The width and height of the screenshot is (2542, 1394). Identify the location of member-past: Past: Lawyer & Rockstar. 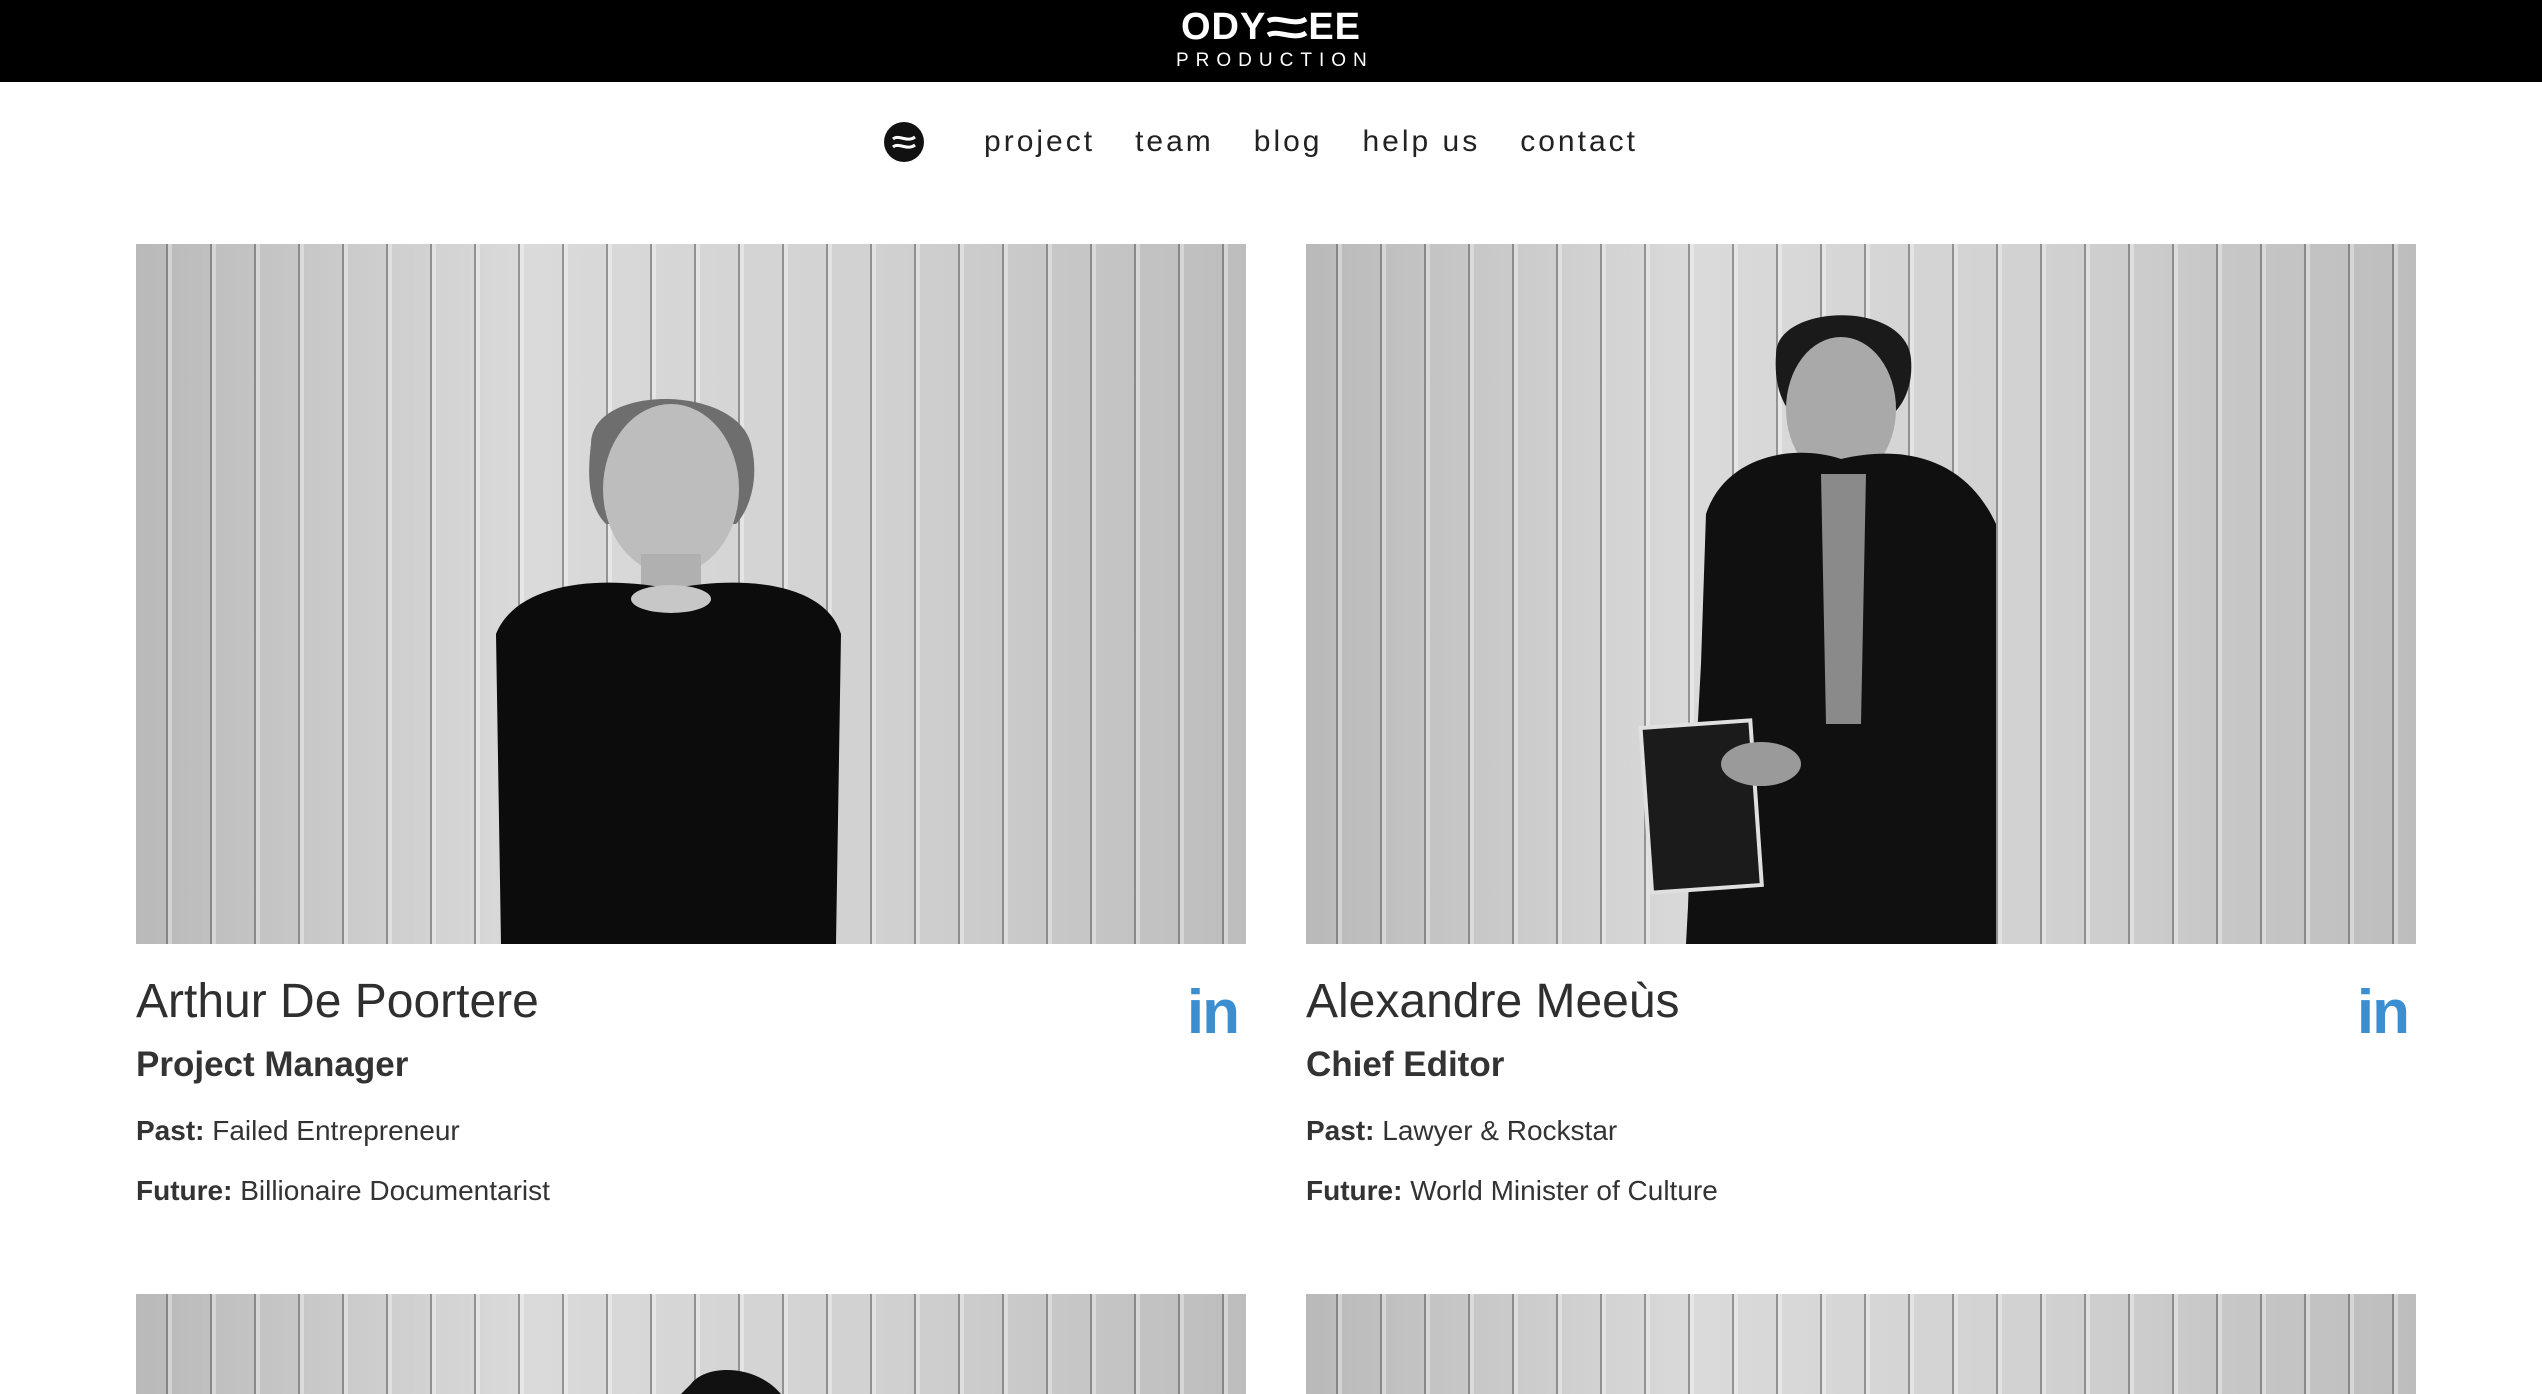
(1461, 1131).